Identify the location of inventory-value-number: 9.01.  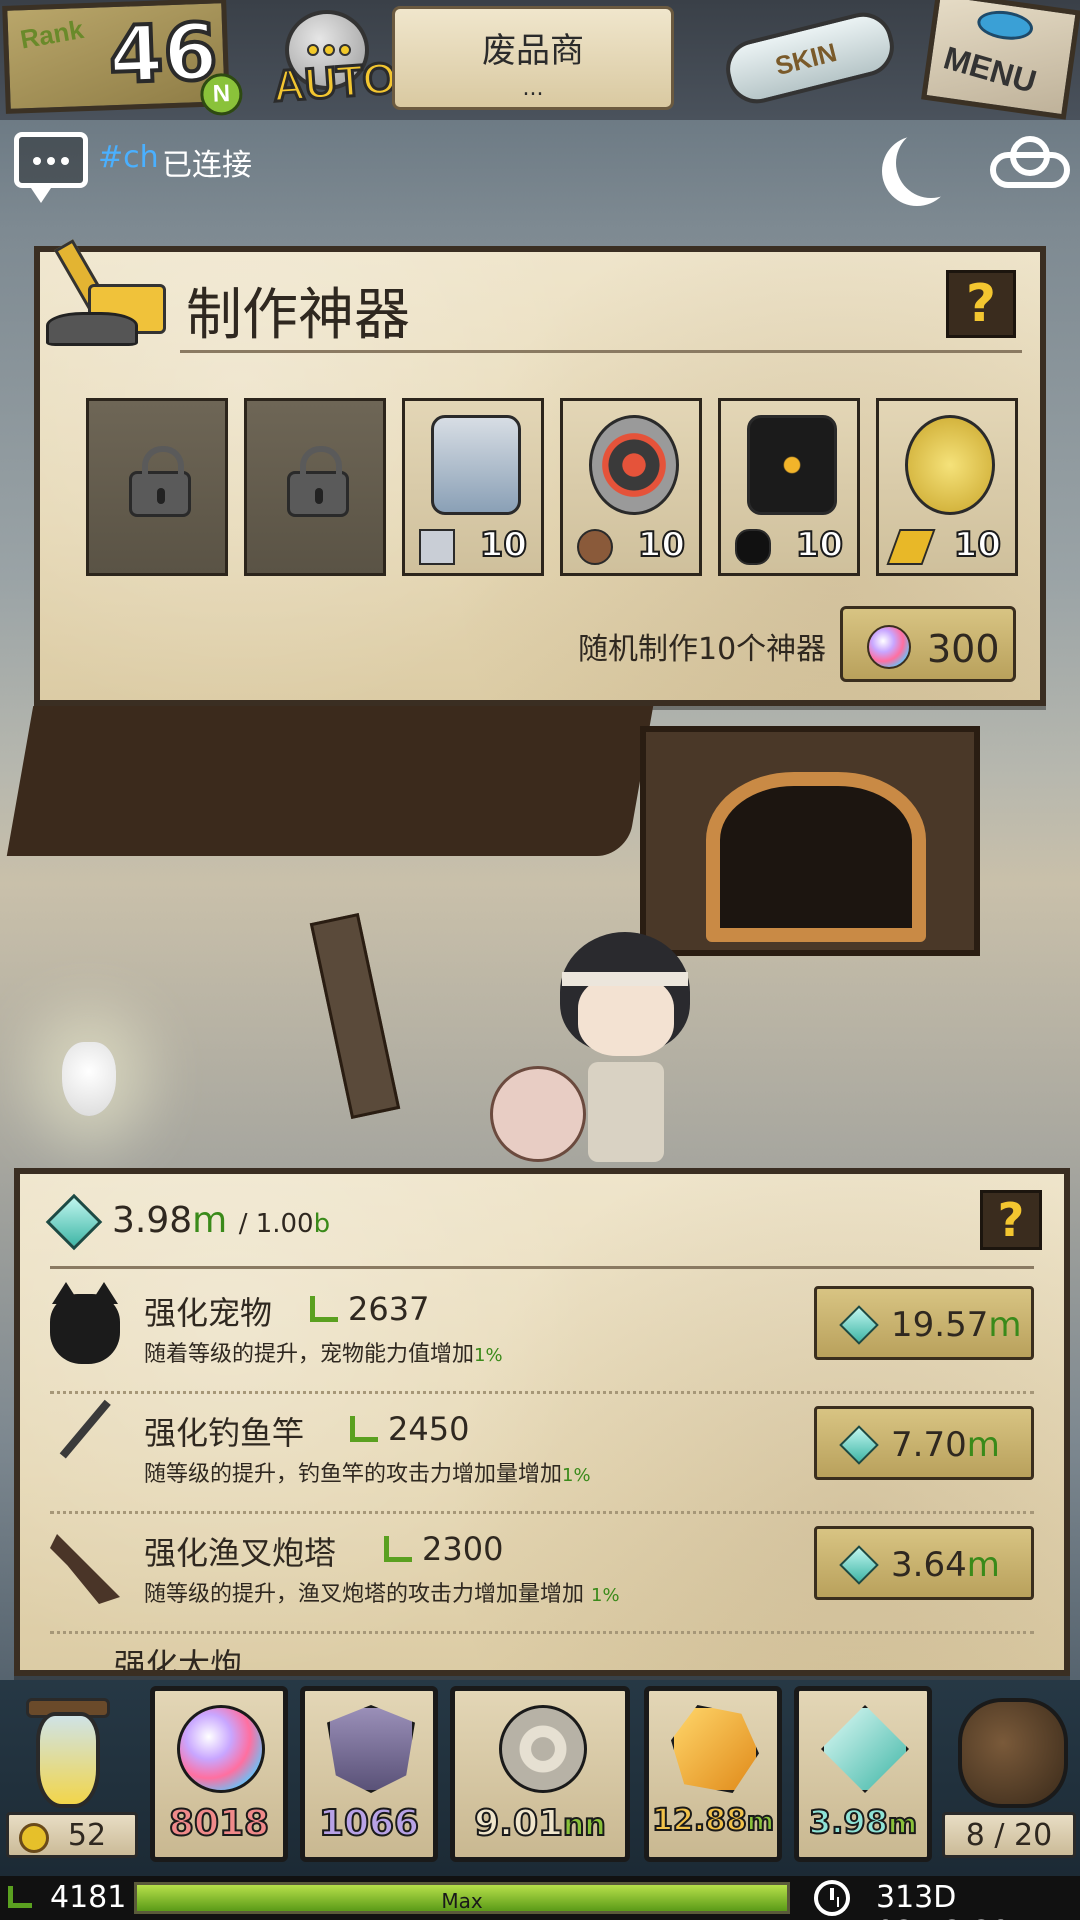
(518, 1823).